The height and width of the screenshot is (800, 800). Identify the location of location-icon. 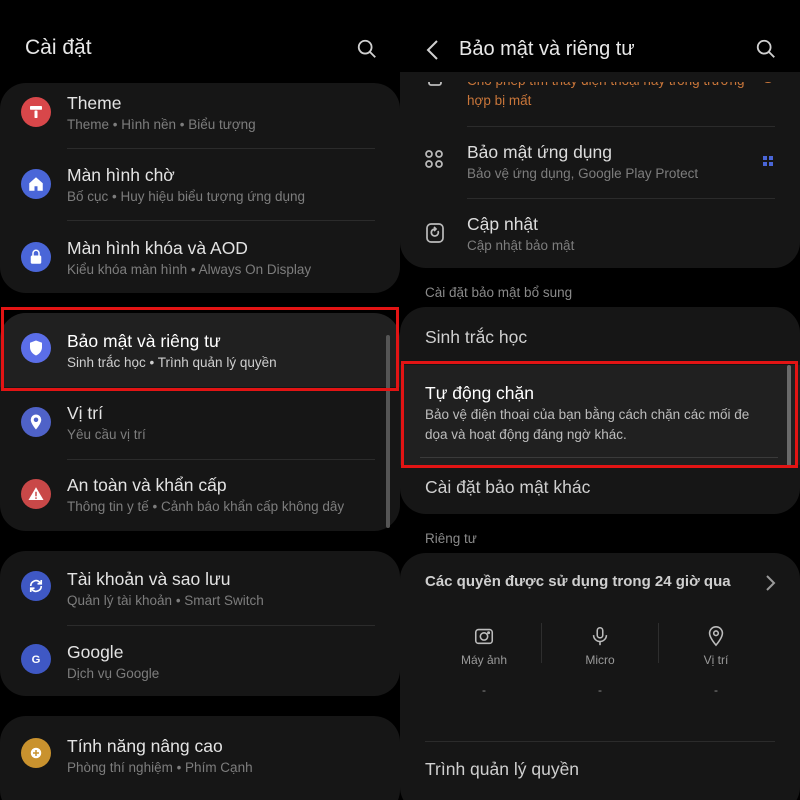
(36, 422).